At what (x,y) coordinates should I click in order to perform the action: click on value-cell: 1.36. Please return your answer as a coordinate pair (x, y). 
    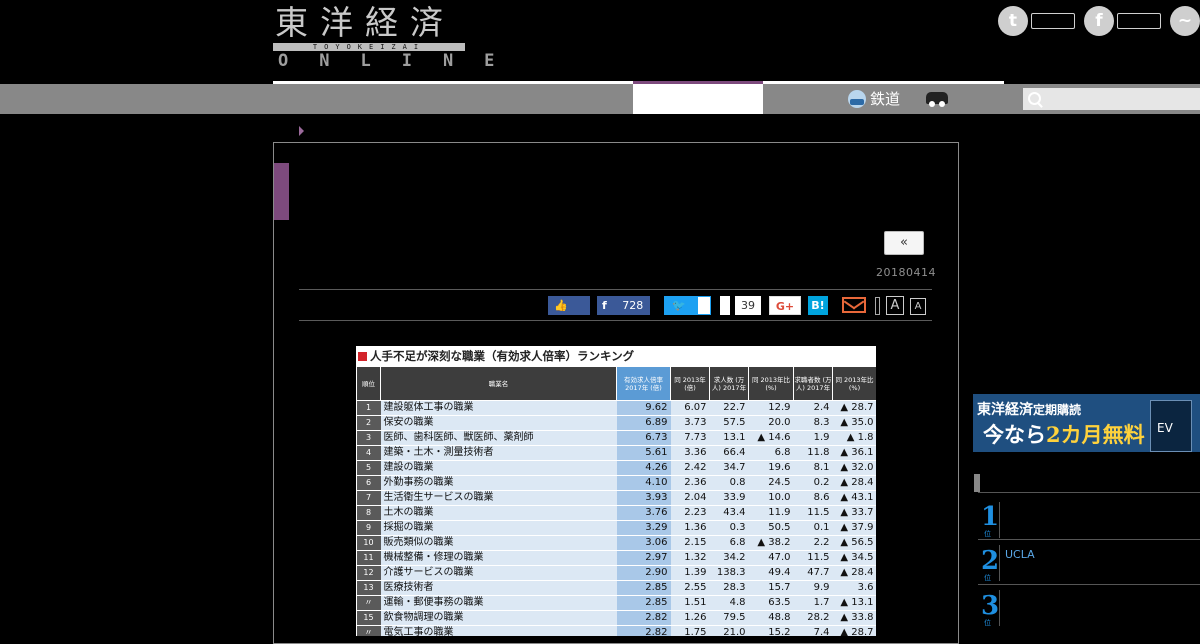
    Looking at the image, I should click on (690, 528).